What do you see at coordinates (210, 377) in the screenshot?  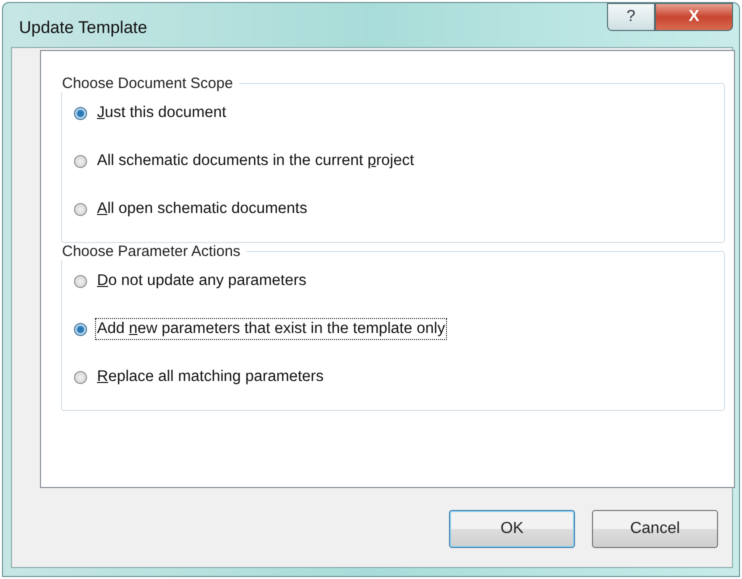 I see `option-label: Replace all matching parameters` at bounding box center [210, 377].